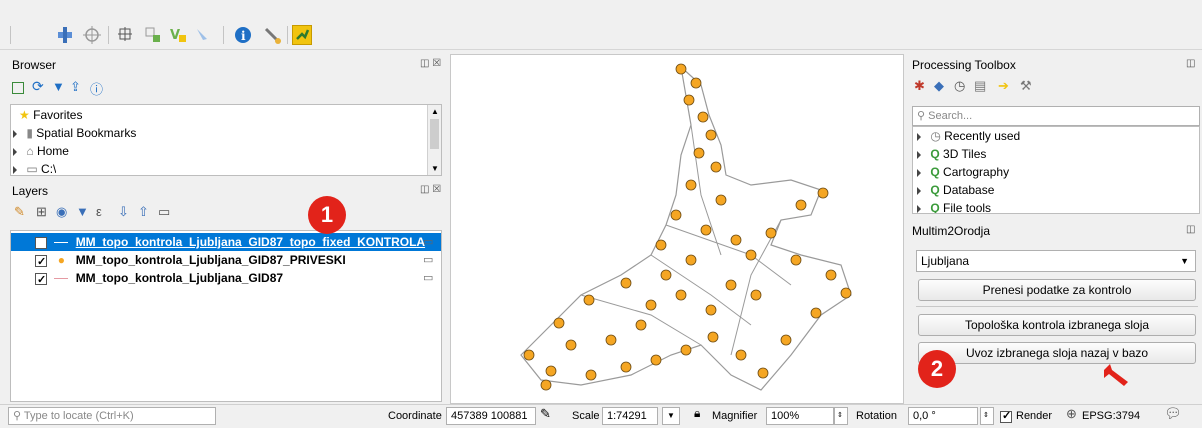  I want to click on filter-legend-icon: ▼, so click(82, 211).